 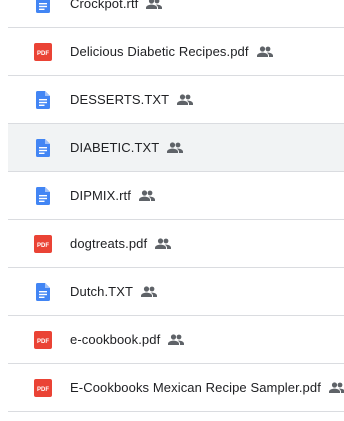 I want to click on file-row: DESSERTS.TXT, so click(x=176, y=100).